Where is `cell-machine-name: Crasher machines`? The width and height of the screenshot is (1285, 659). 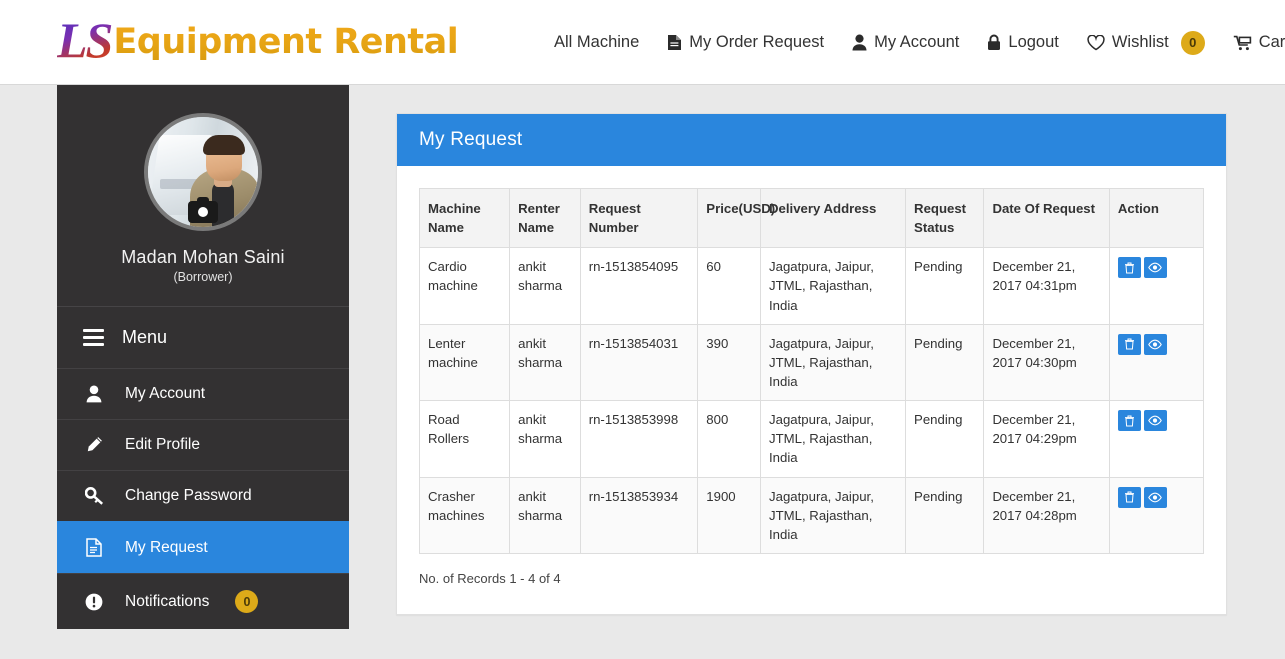
cell-machine-name: Crasher machines is located at coordinates (464, 515).